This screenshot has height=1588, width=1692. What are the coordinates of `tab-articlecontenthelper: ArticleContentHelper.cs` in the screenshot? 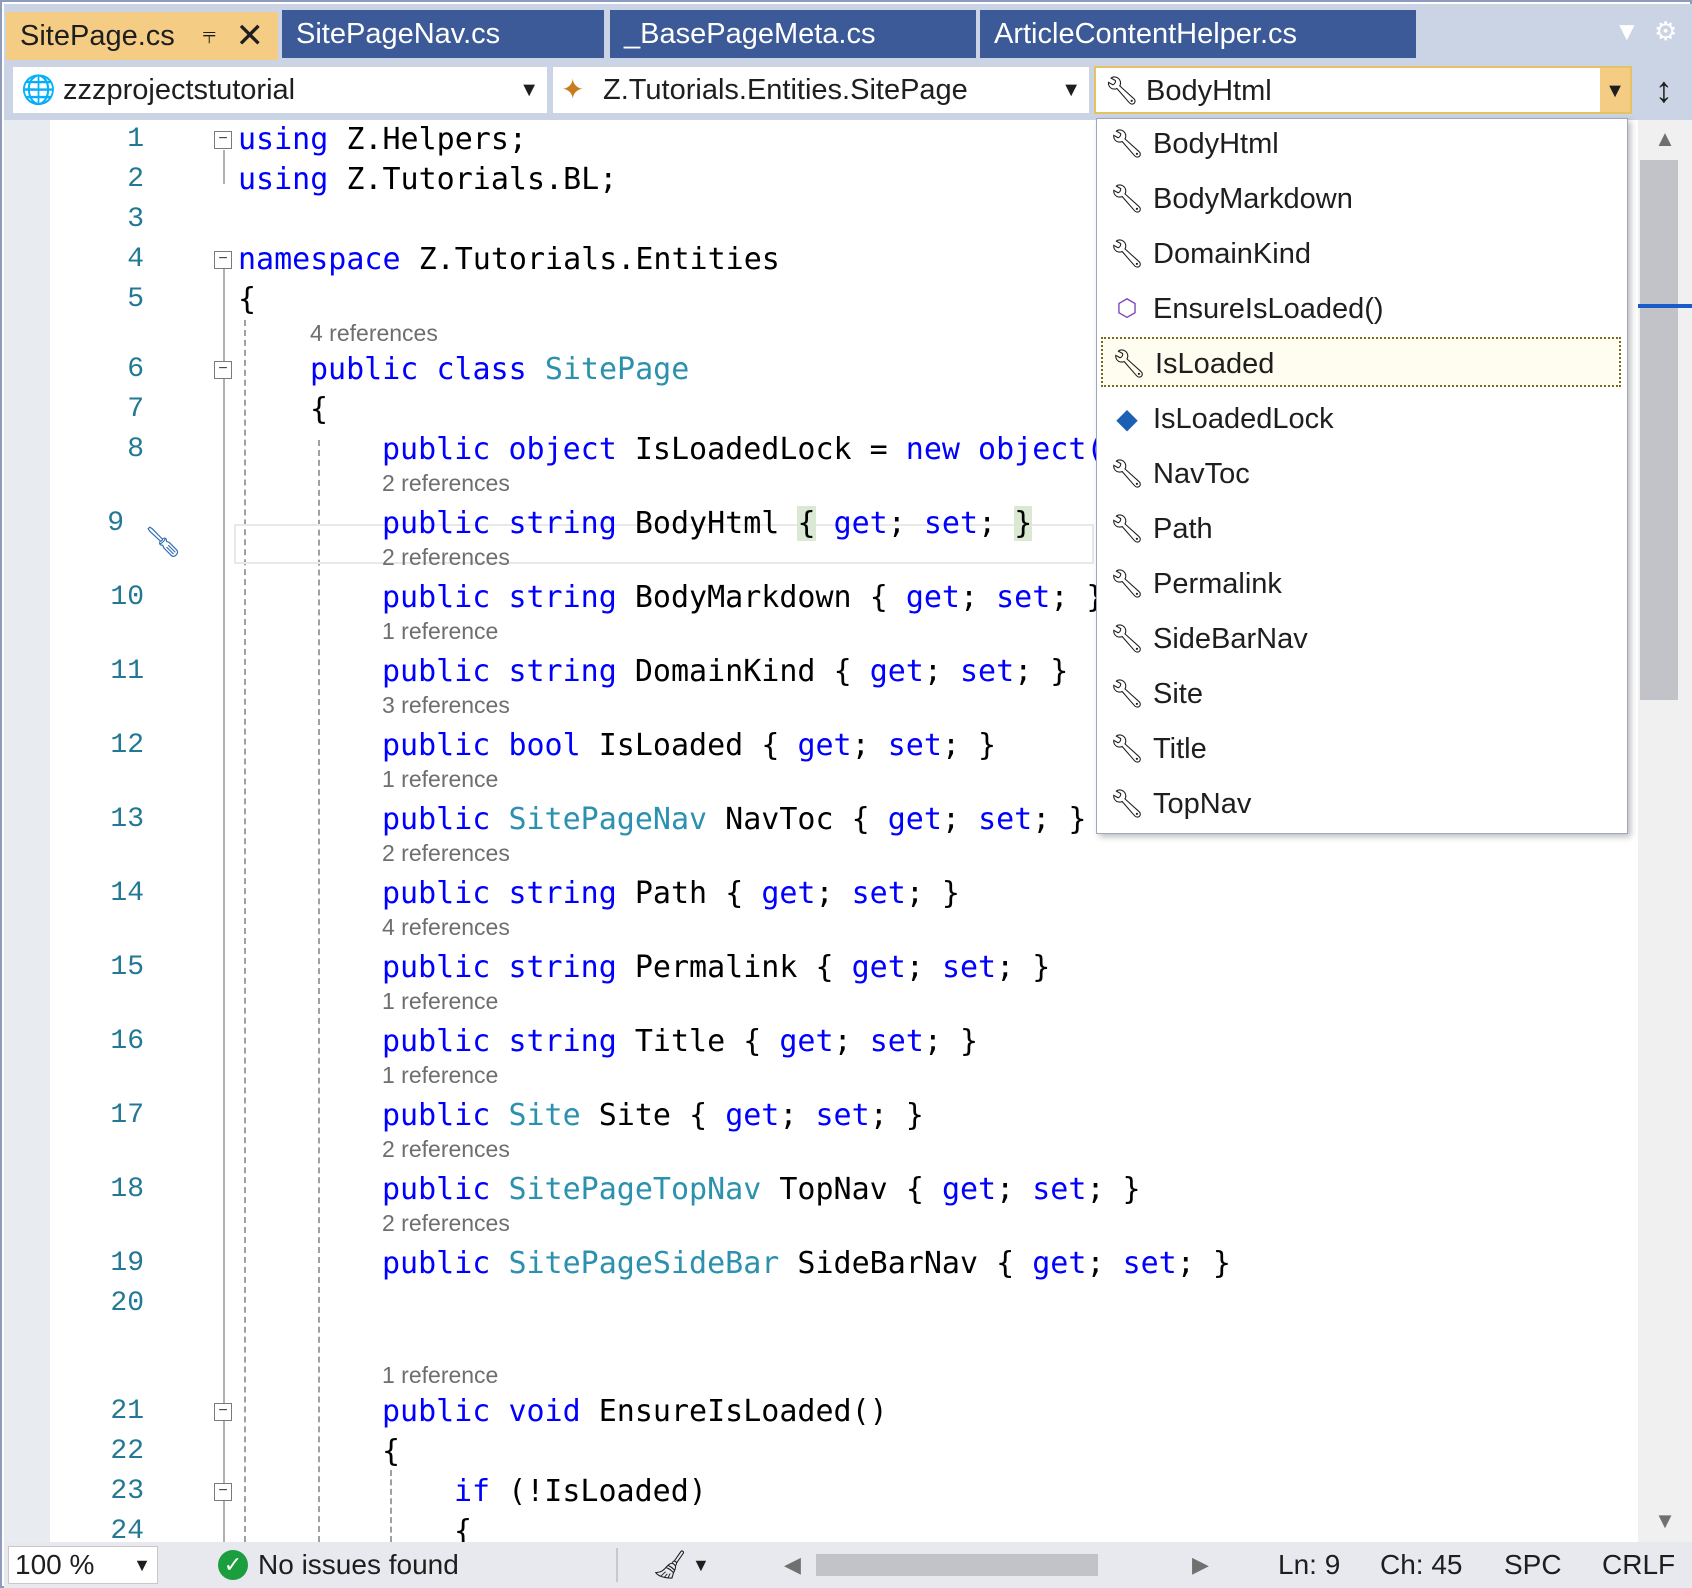 It's located at (1198, 34).